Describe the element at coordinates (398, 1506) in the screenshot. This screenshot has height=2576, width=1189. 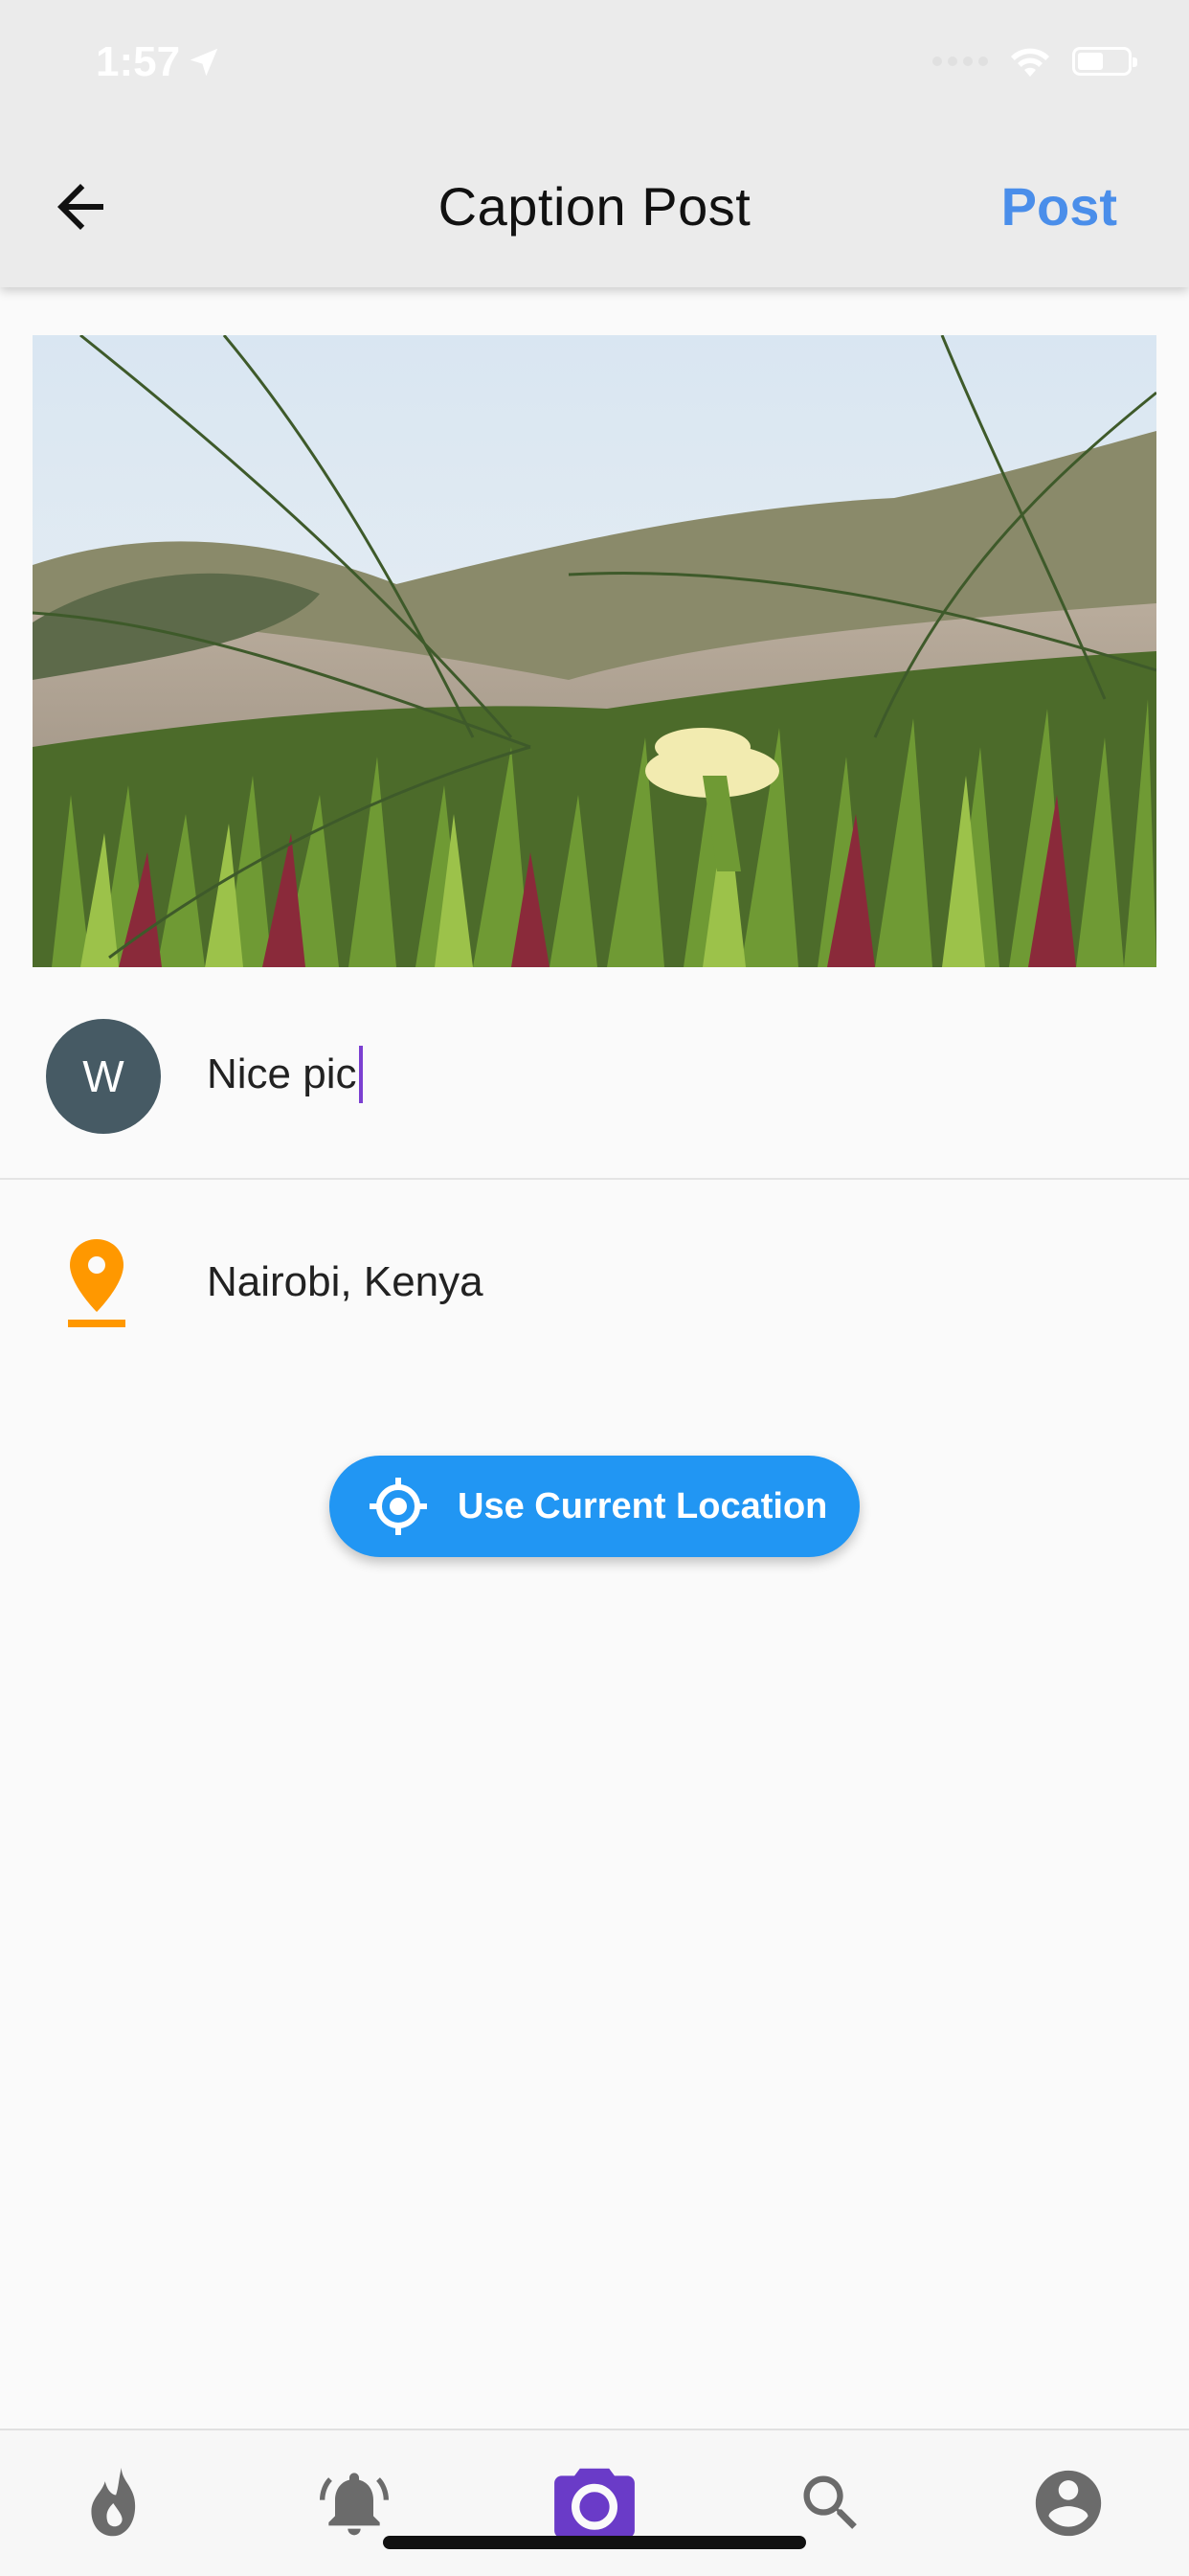
I see `crosshair-icon` at that location.